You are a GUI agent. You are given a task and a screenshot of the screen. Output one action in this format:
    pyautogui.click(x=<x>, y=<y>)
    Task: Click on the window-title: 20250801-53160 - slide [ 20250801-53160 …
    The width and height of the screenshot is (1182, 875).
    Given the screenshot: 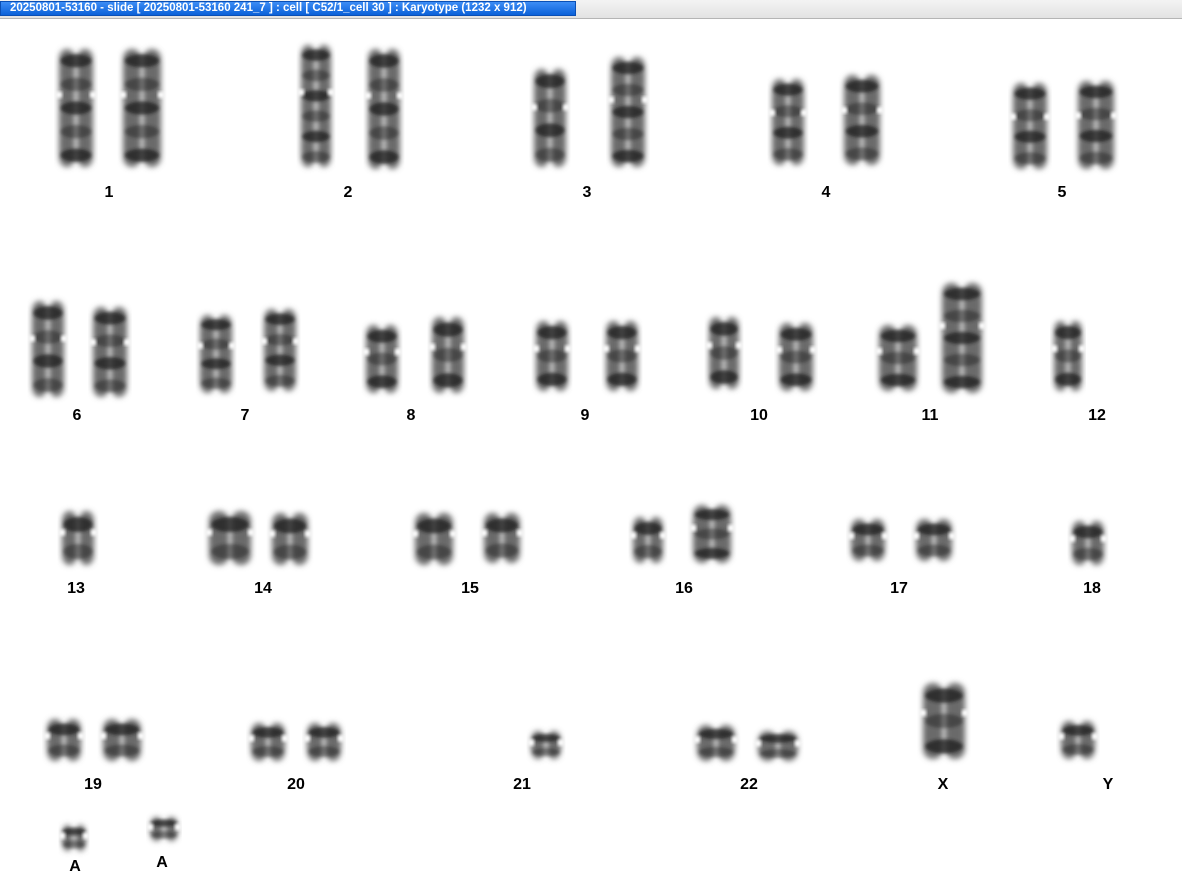 What is the action you would take?
    pyautogui.click(x=288, y=8)
    